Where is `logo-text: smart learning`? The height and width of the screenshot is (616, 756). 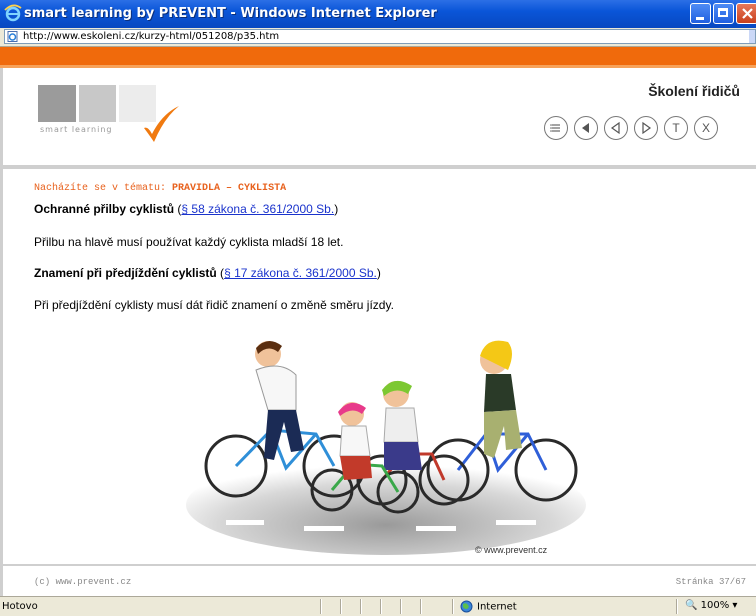
logo-text: smart learning is located at coordinates (76, 129).